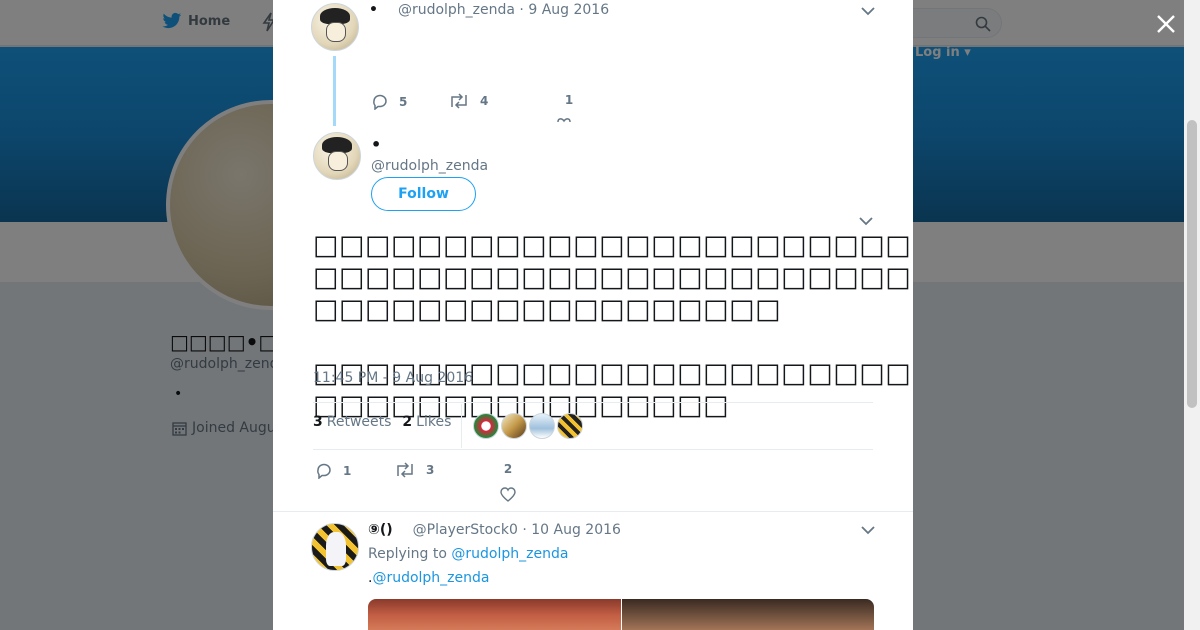  I want to click on tweet-stats: 3 Retweets 2 Likes, so click(382, 422).